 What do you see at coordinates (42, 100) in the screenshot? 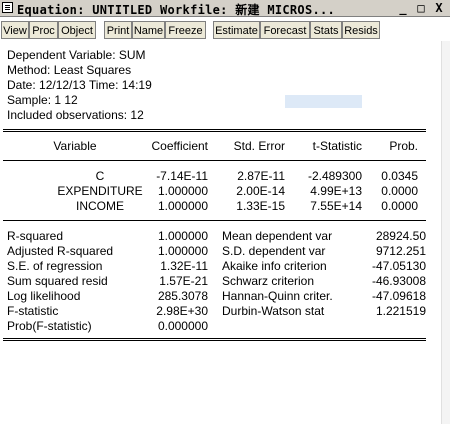
I see `sample-line: Sample: 1 12` at bounding box center [42, 100].